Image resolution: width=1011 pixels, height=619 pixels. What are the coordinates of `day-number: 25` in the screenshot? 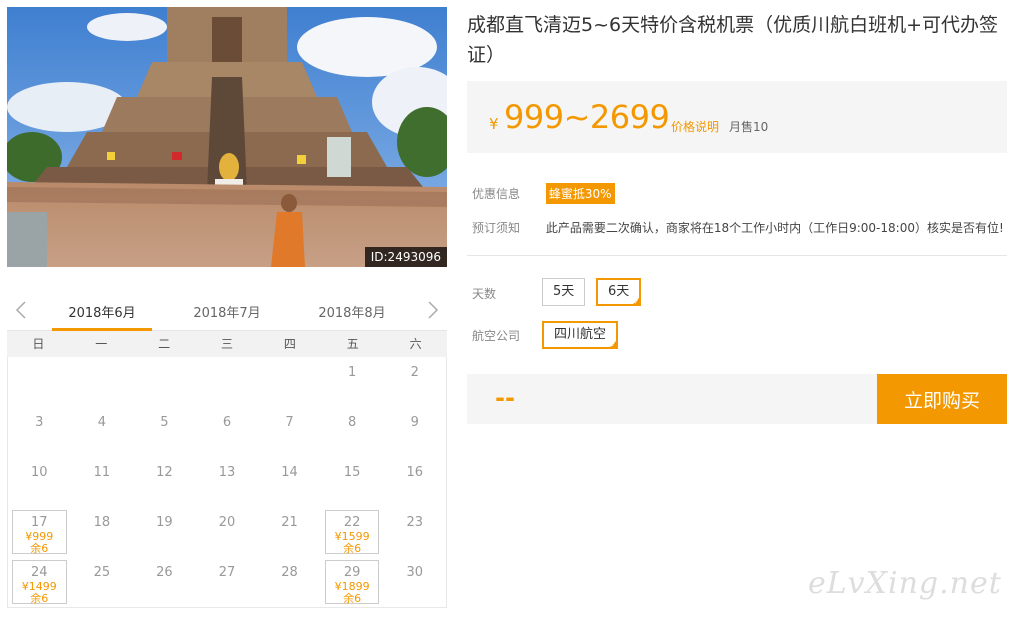 It's located at (102, 572).